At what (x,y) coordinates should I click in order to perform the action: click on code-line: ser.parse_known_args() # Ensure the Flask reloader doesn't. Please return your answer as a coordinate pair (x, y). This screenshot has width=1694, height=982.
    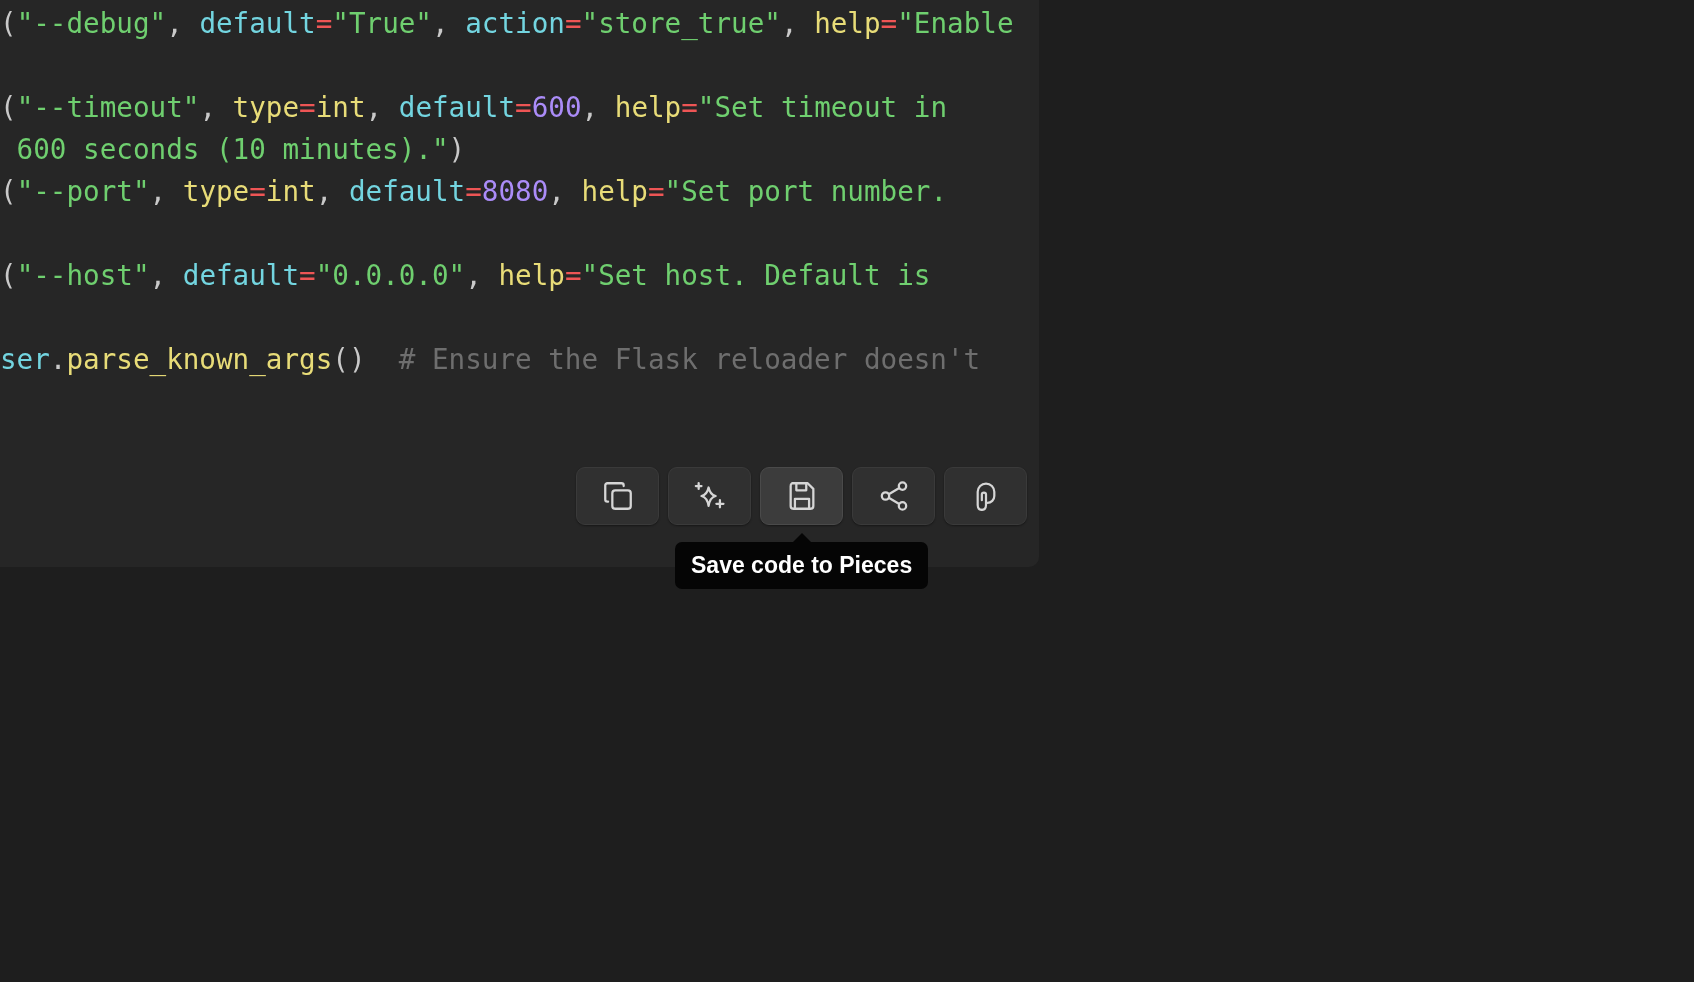
    Looking at the image, I should click on (491, 360).